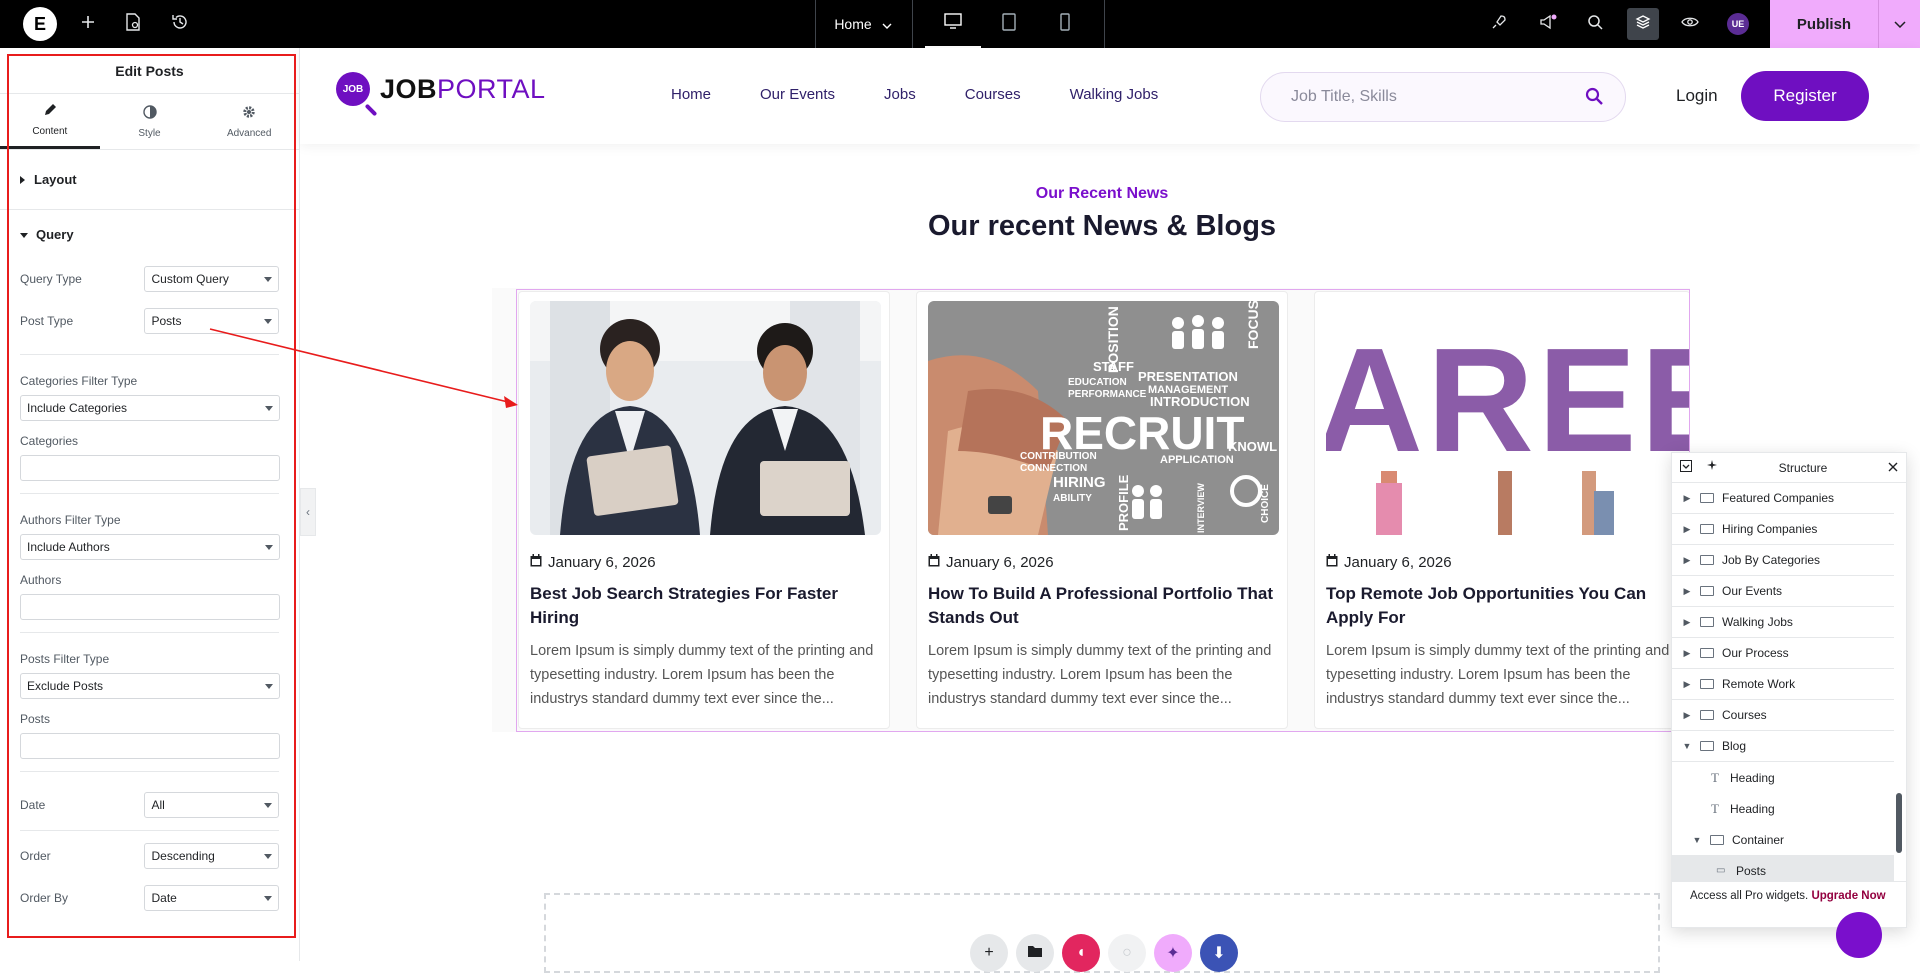  What do you see at coordinates (1173, 953) in the screenshot?
I see `ai-button: ✦` at bounding box center [1173, 953].